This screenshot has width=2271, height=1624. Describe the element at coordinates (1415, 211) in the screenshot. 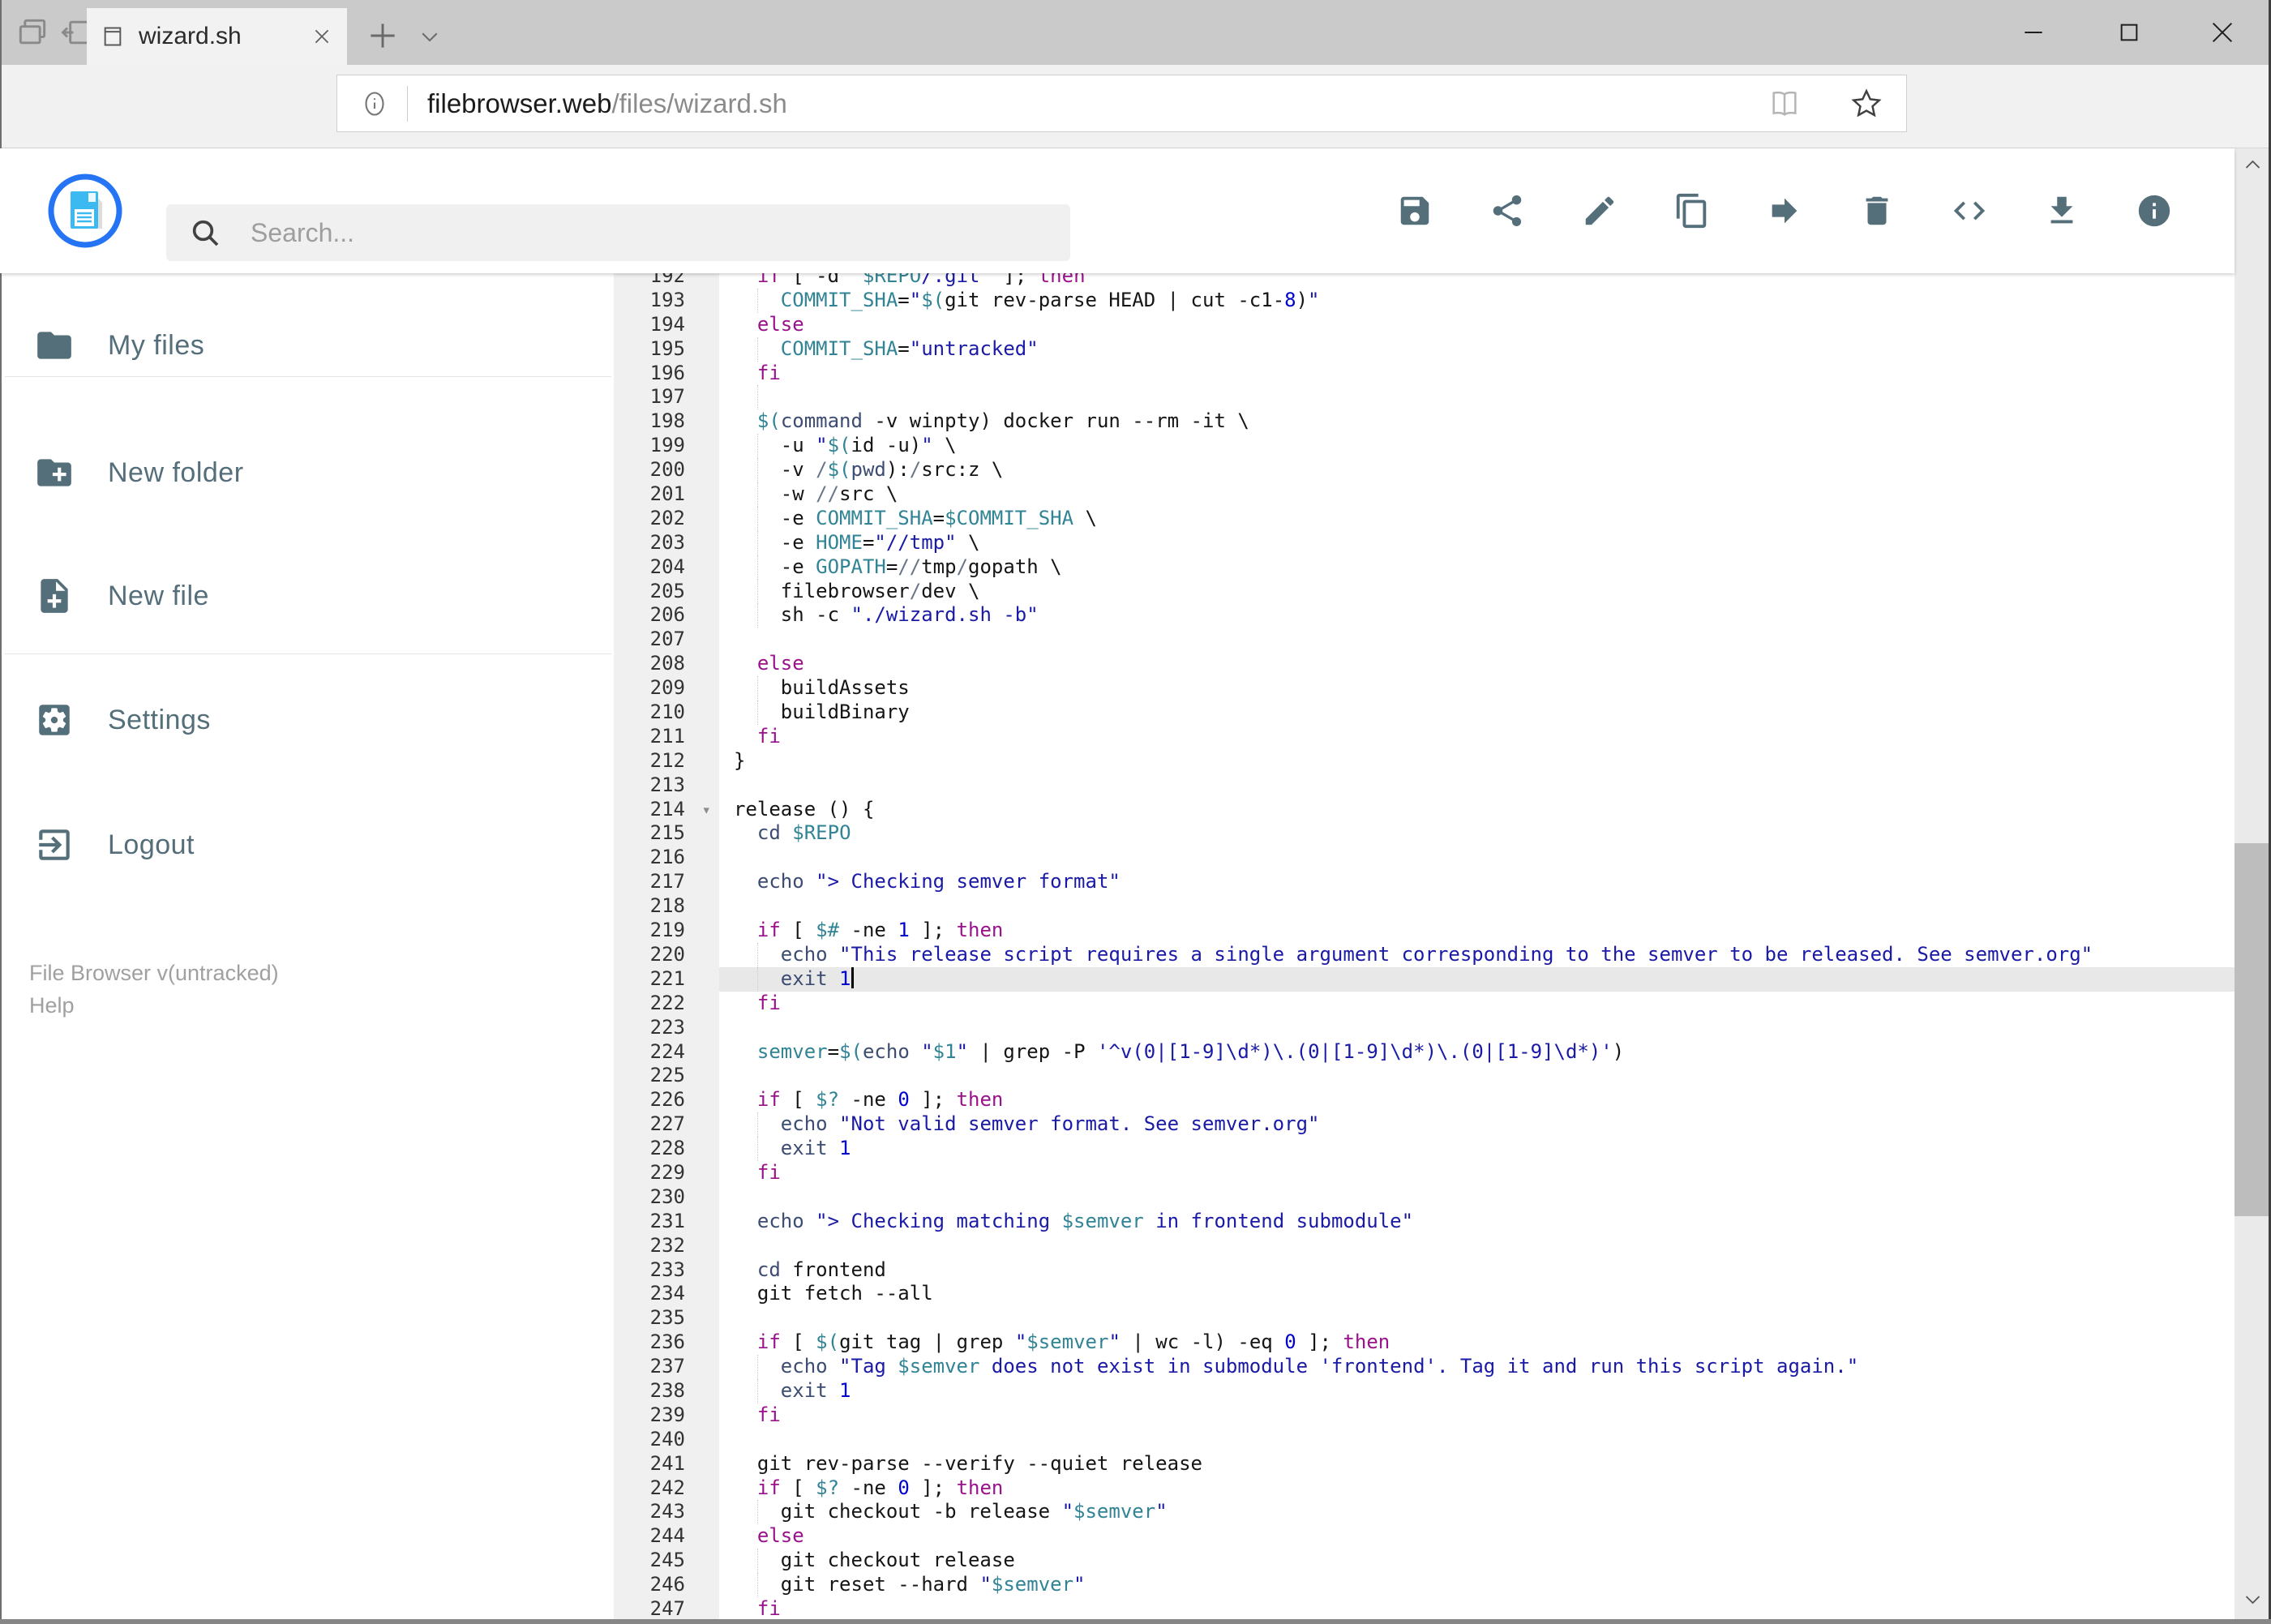

I see `save-icon` at that location.